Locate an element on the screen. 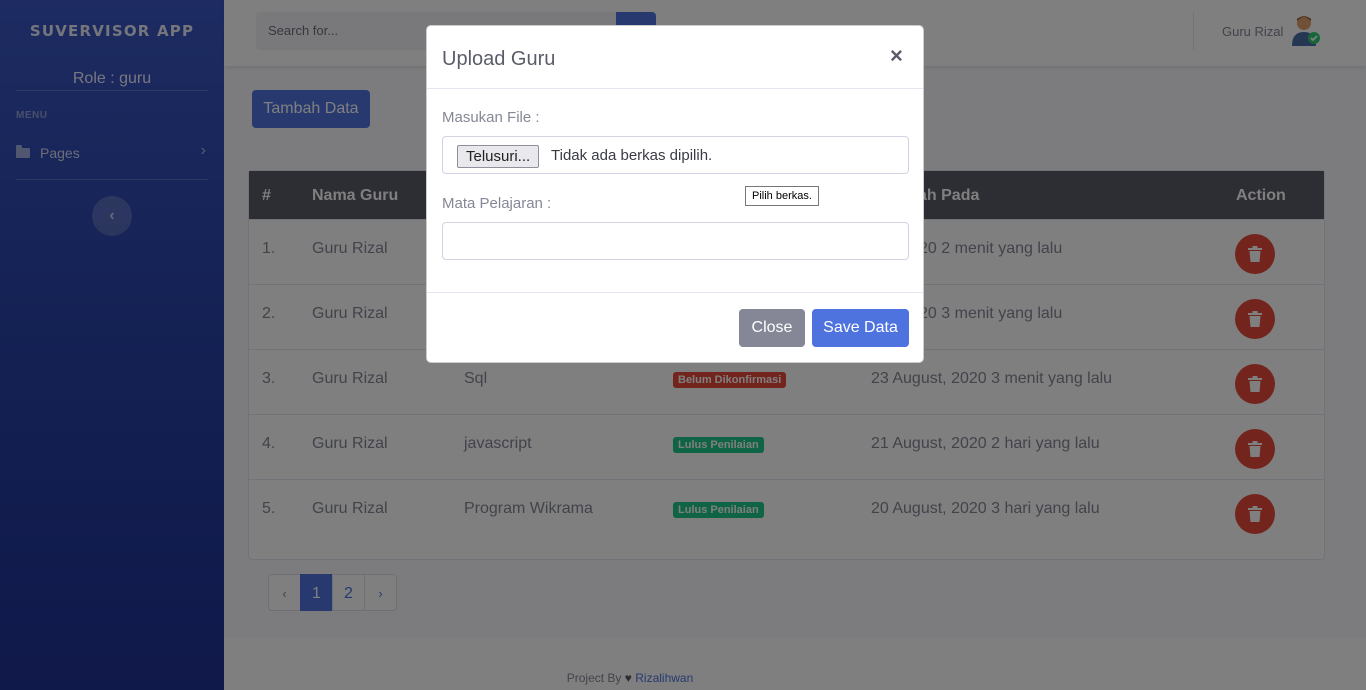 This screenshot has width=1366, height=690. mata-pelajaran-input is located at coordinates (675, 241).